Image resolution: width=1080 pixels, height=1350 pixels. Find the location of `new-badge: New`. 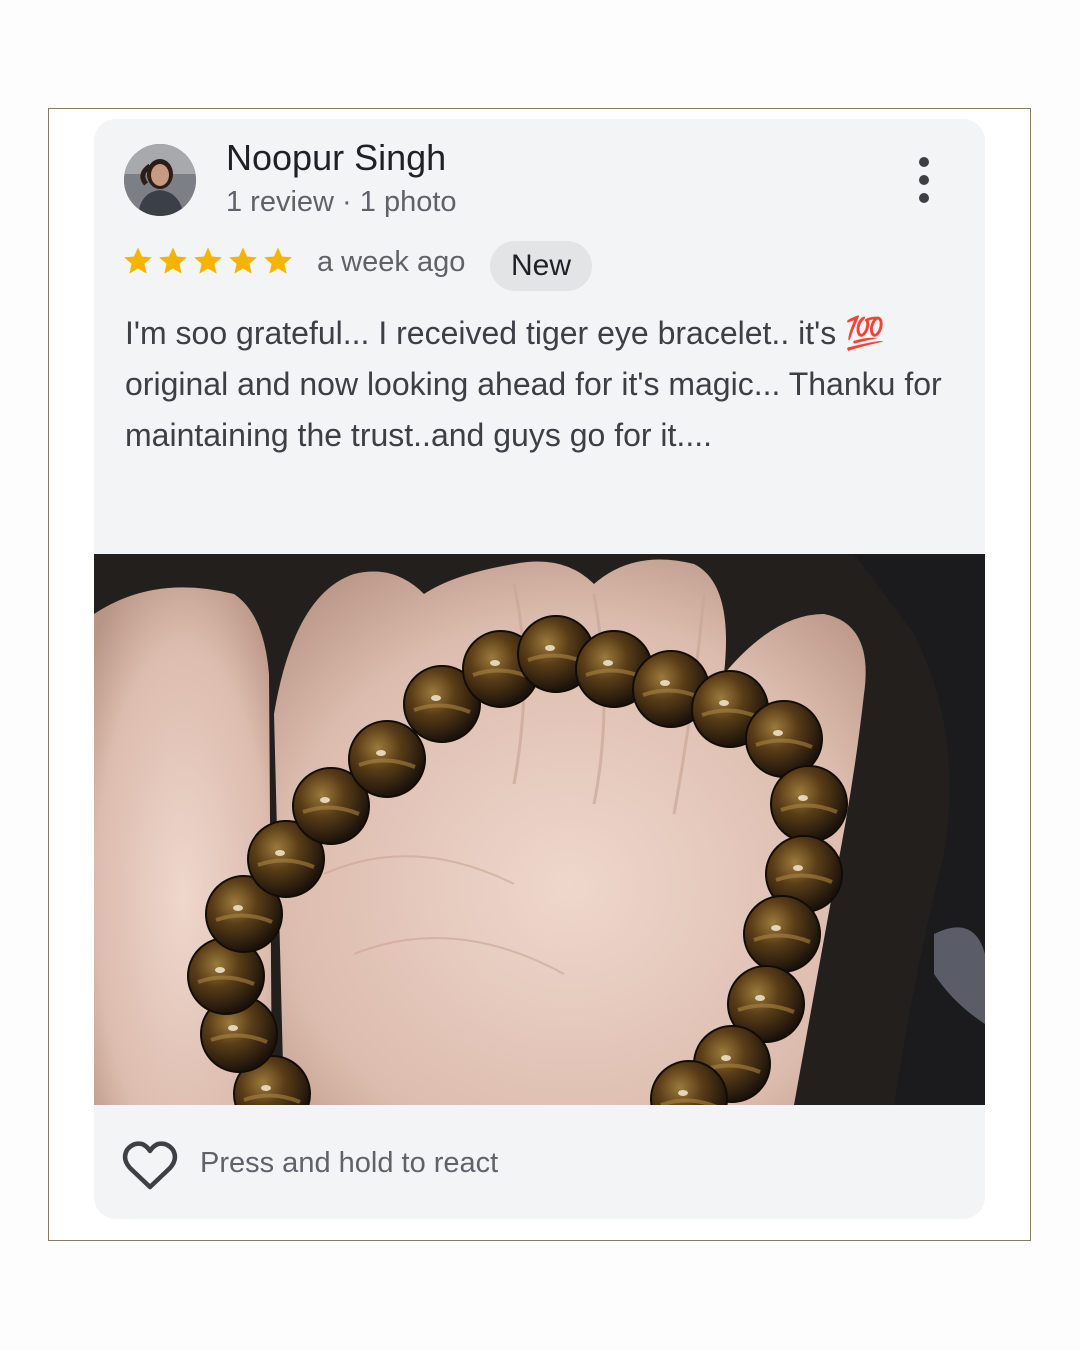

new-badge: New is located at coordinates (541, 266).